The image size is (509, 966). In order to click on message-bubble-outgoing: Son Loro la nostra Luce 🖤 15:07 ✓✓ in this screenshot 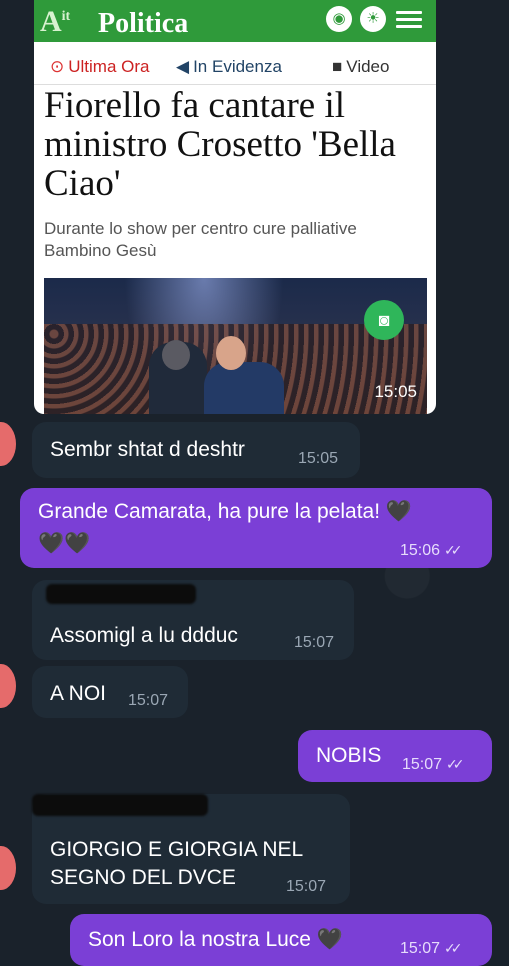, I will do `click(281, 940)`.